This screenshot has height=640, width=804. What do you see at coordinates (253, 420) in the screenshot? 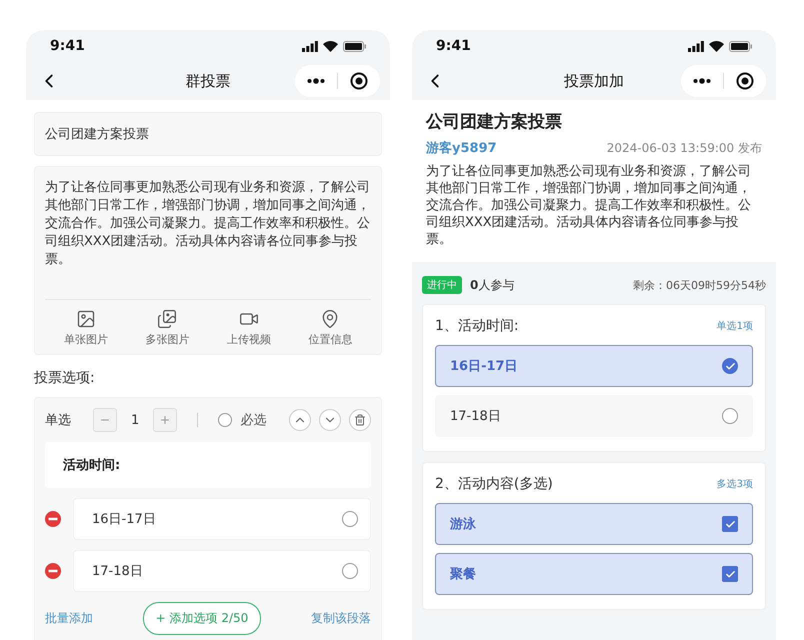
I see `required-label: 必选` at bounding box center [253, 420].